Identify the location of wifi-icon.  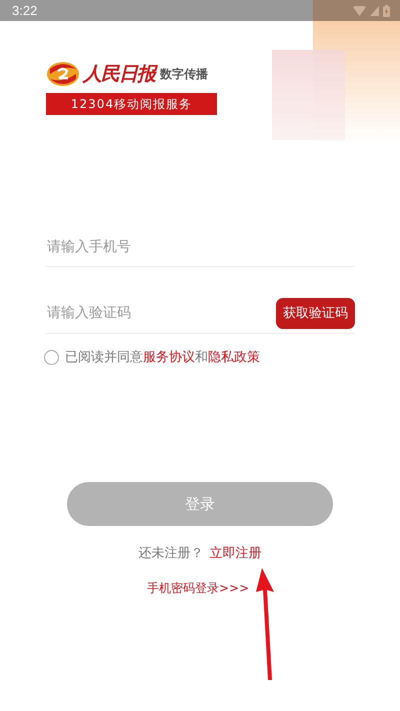
(359, 11).